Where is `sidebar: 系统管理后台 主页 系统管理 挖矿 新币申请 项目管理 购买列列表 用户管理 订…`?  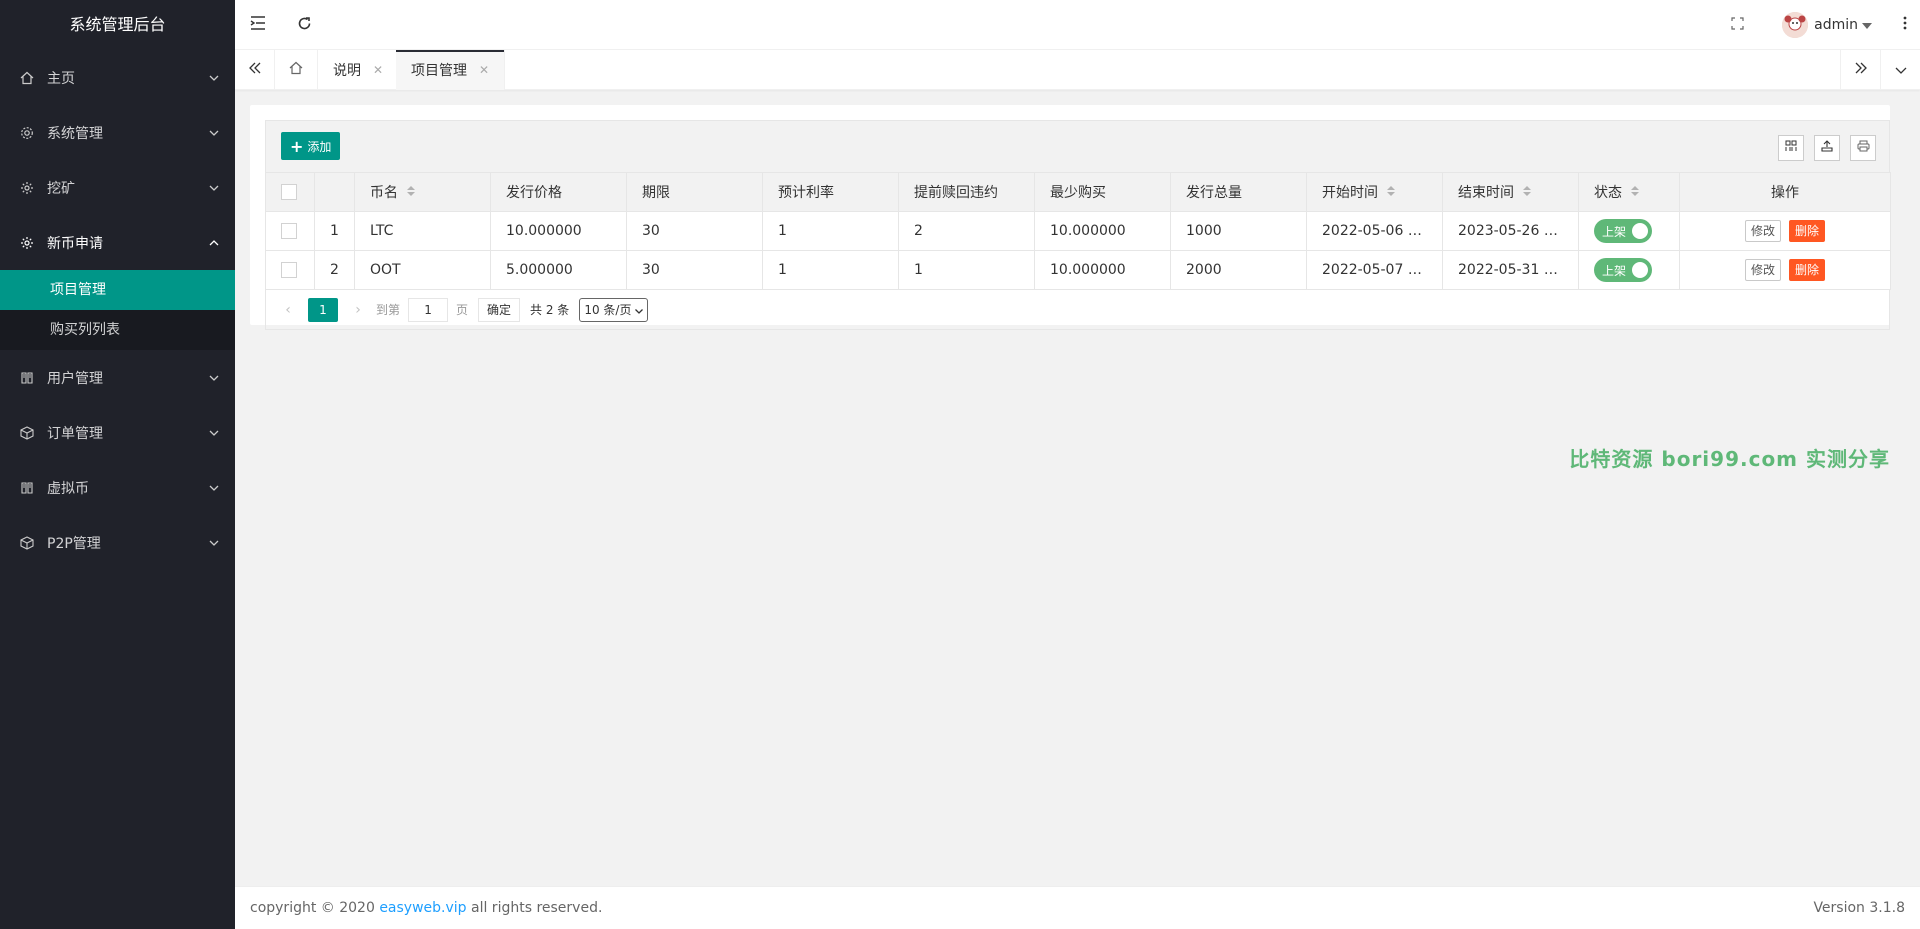
sidebar: 系统管理后台 主页 系统管理 挖矿 新币申请 项目管理 购买列列表 用户管理 订… is located at coordinates (117, 464).